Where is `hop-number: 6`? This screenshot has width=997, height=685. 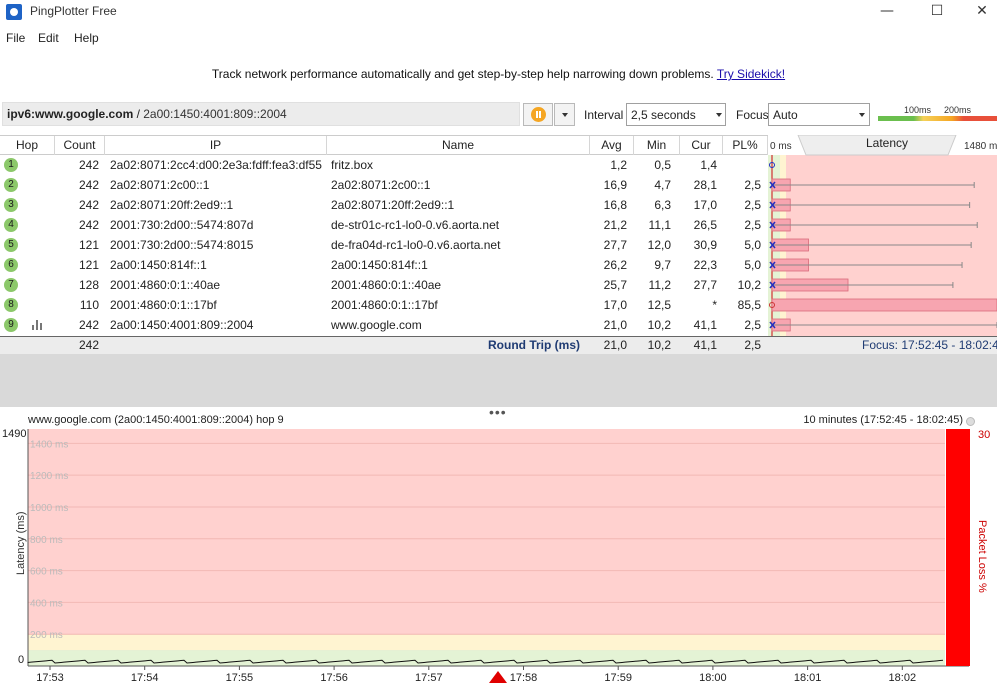 hop-number: 6 is located at coordinates (11, 265).